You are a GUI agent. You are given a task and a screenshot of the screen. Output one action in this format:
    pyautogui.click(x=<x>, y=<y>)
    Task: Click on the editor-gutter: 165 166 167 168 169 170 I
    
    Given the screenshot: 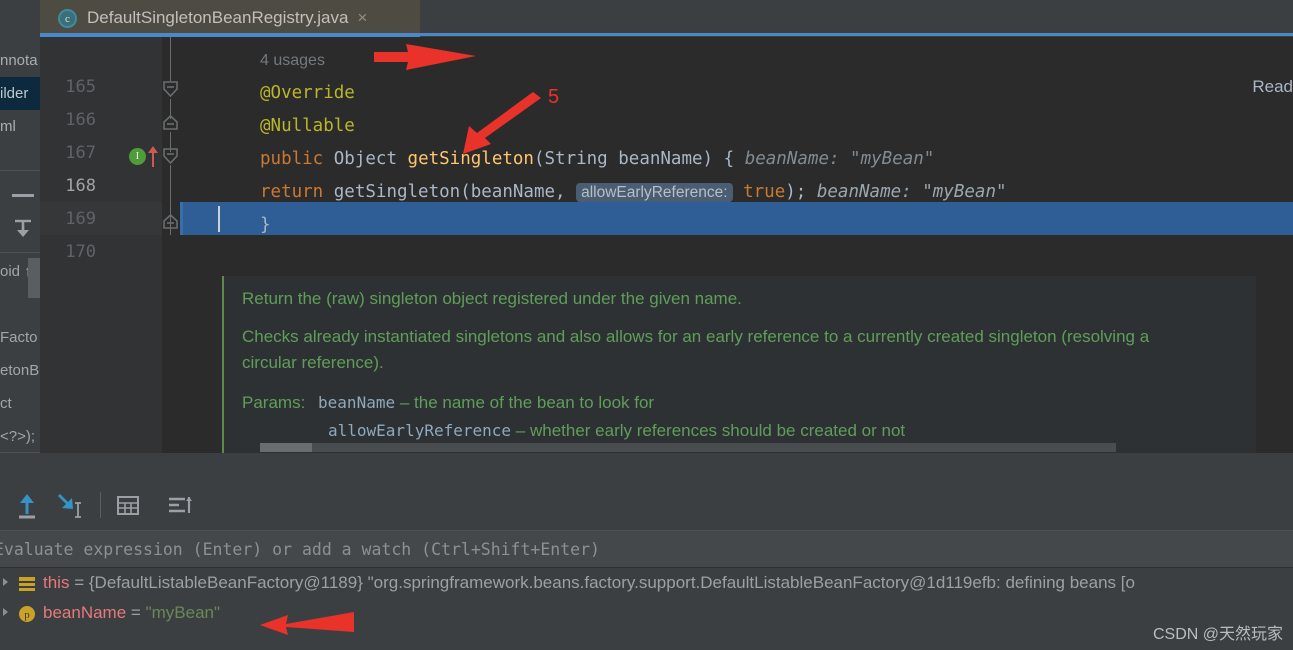 What is the action you would take?
    pyautogui.click(x=101, y=245)
    